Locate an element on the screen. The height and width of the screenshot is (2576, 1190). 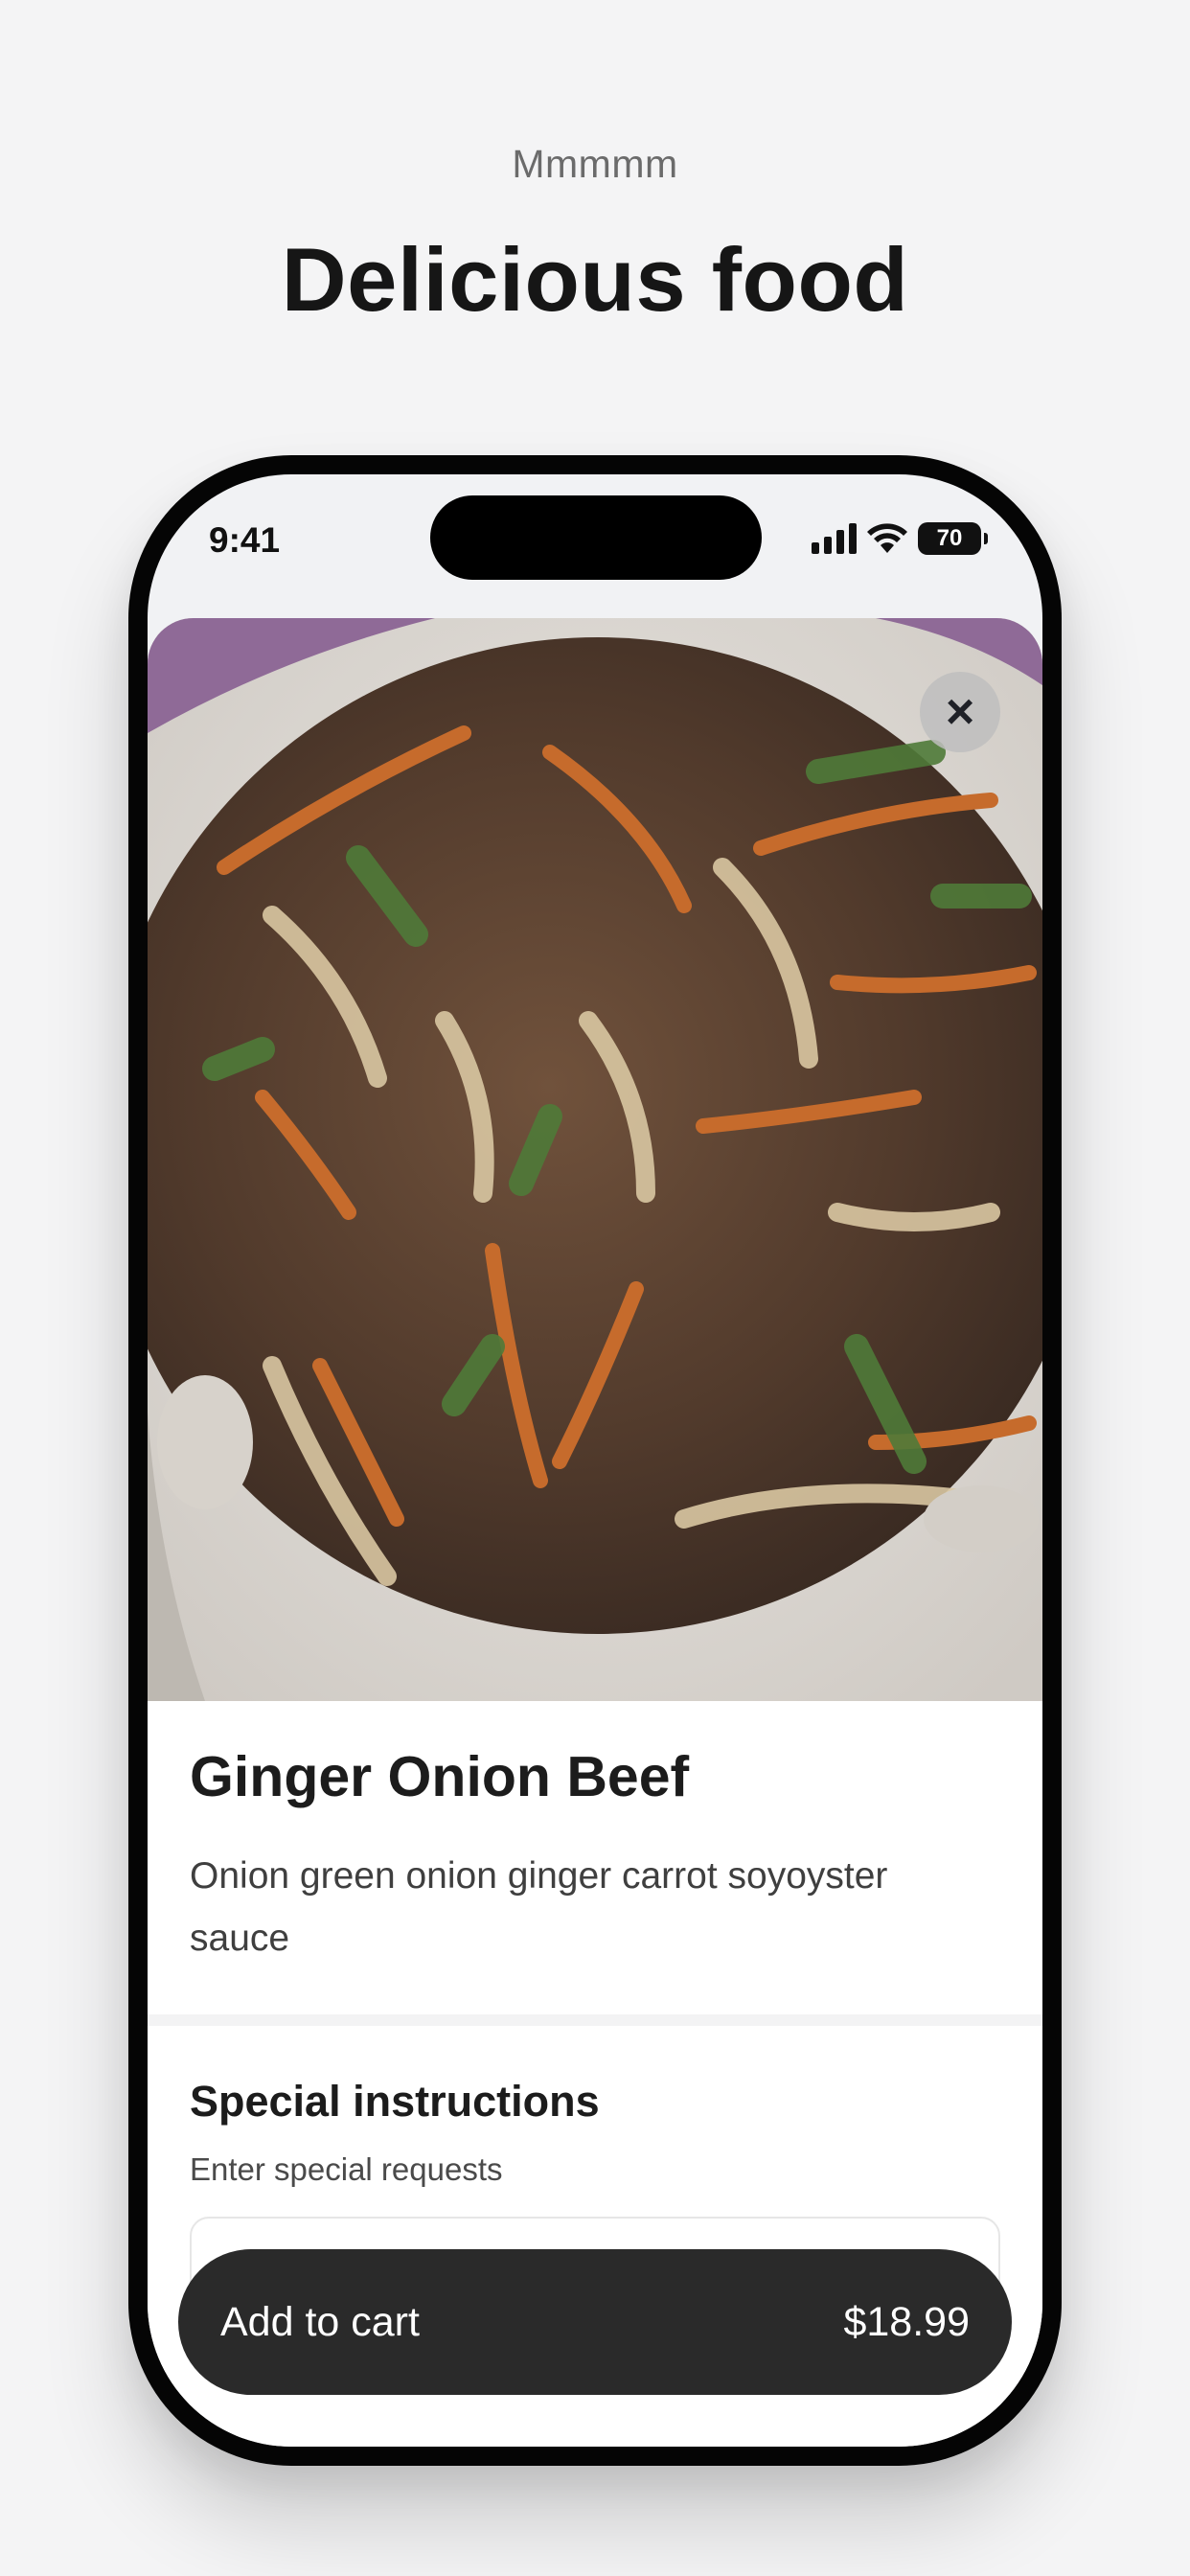
add-to-cart-button: Add to cart $18.99 is located at coordinates (595, 2322).